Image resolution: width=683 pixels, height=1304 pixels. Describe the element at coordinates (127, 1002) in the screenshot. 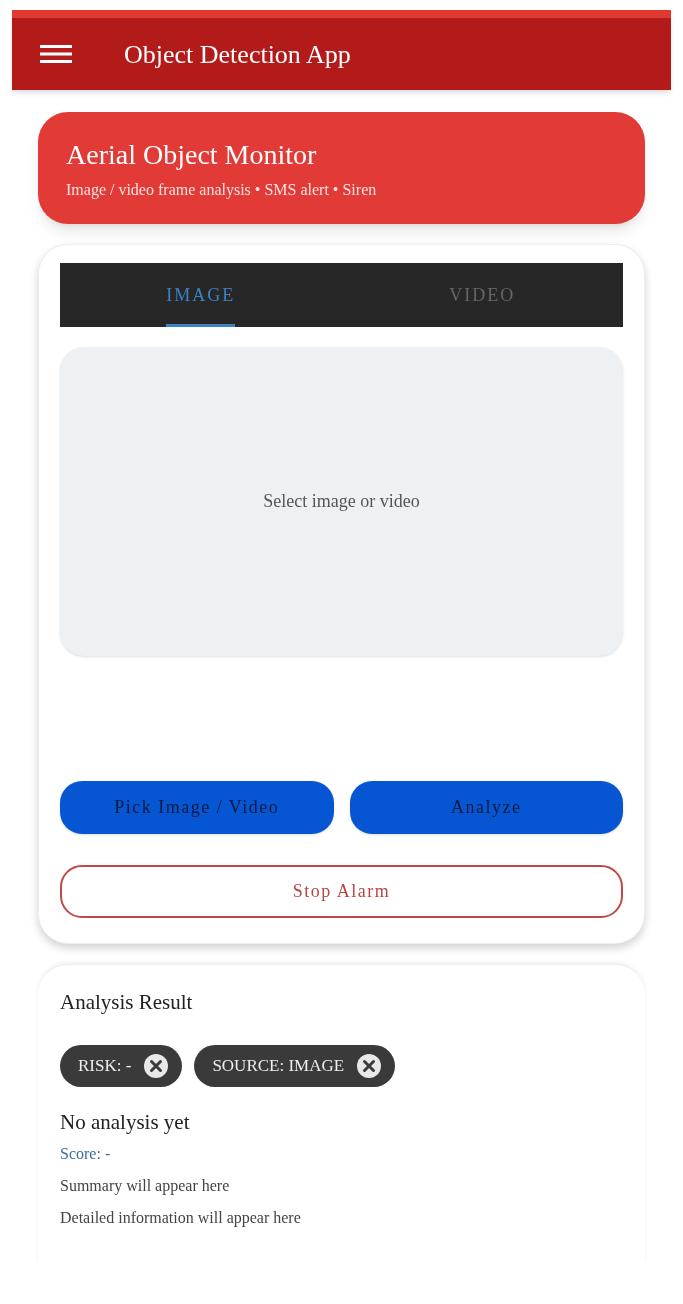

I see `result-title: Analysis Result` at that location.